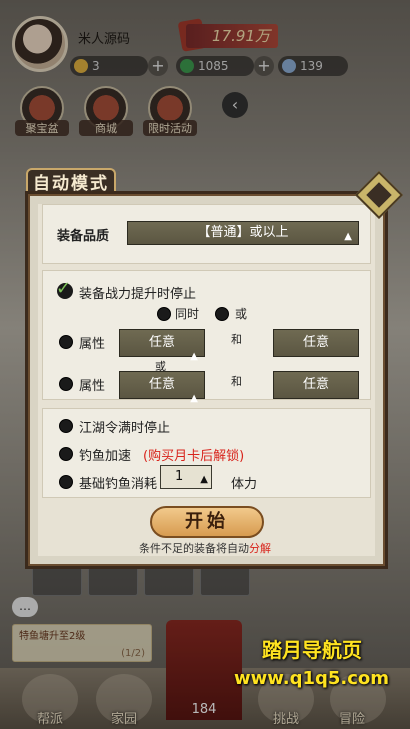 The image size is (410, 729). What do you see at coordinates (66, 454) in the screenshot?
I see `fishing-speed-radio` at bounding box center [66, 454].